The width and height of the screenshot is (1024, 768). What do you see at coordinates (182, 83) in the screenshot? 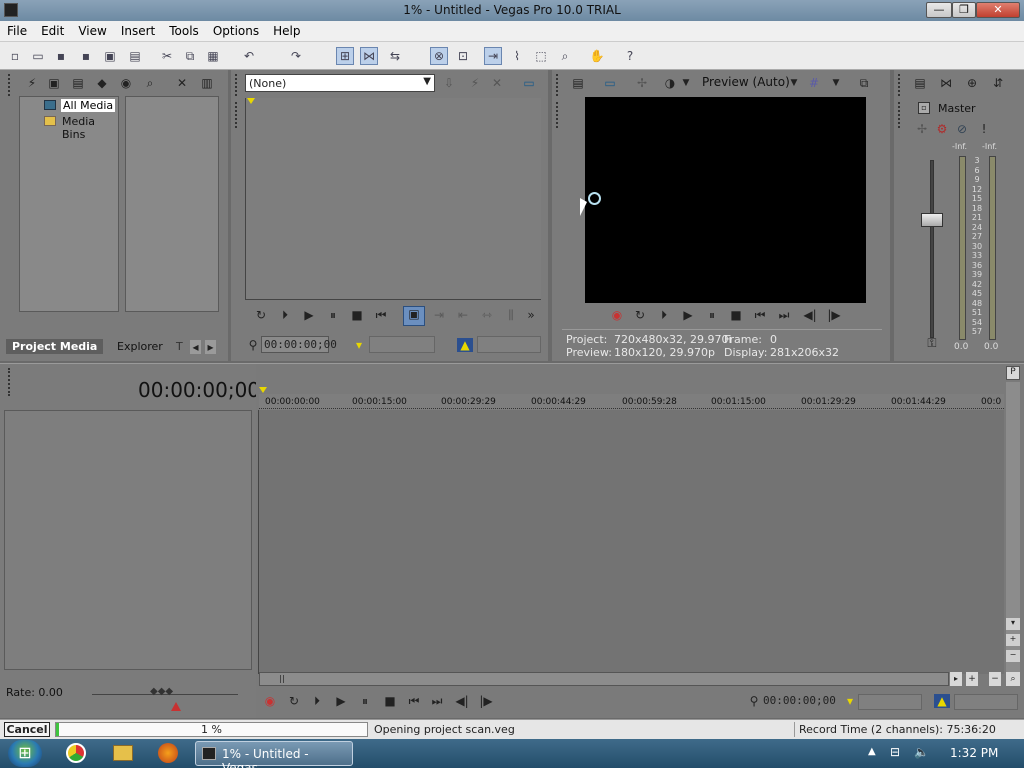
I see `delete-icon: ✕` at bounding box center [182, 83].